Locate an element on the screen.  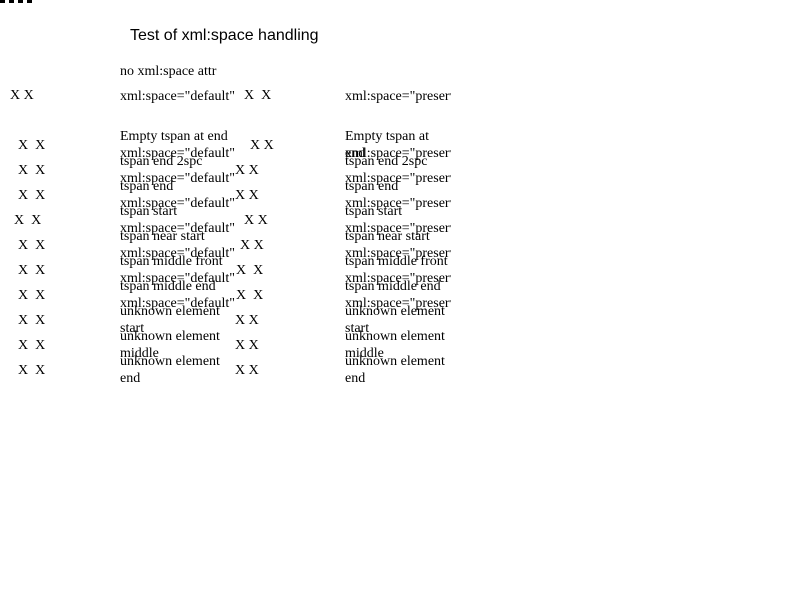
row-col1-text: tspan end is located at coordinates (147, 186).